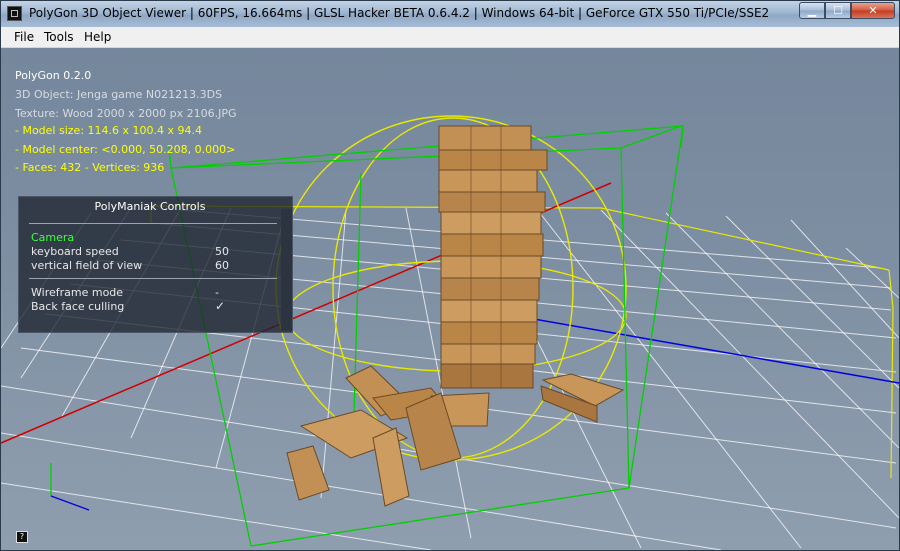 The image size is (900, 551). I want to click on close-button: ✕, so click(873, 10).